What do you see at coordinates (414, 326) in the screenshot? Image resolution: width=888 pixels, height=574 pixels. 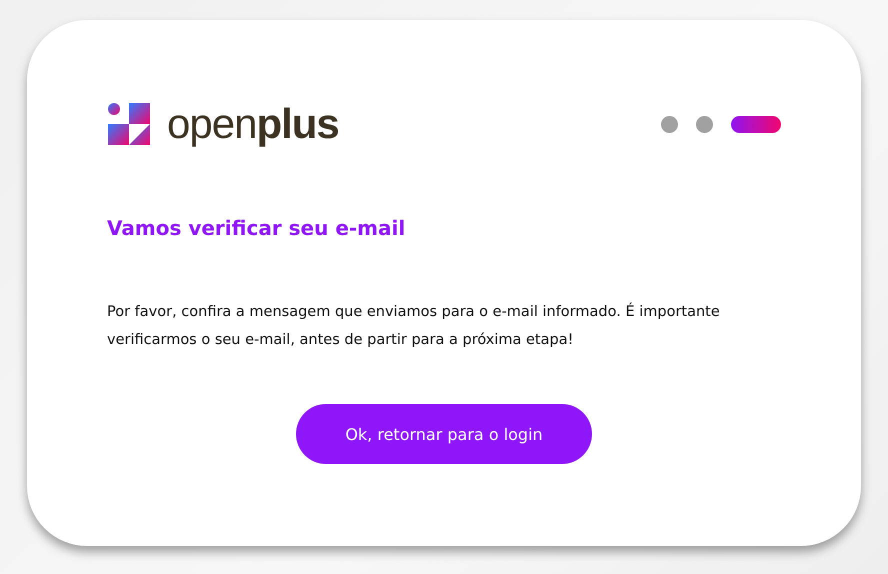 I see `message-text: Por favor, confira a mensagem que enviamos para o e-mail informado. É importante verificarmos o seu e-mail, antes de partir para a próxima etapa!` at bounding box center [414, 326].